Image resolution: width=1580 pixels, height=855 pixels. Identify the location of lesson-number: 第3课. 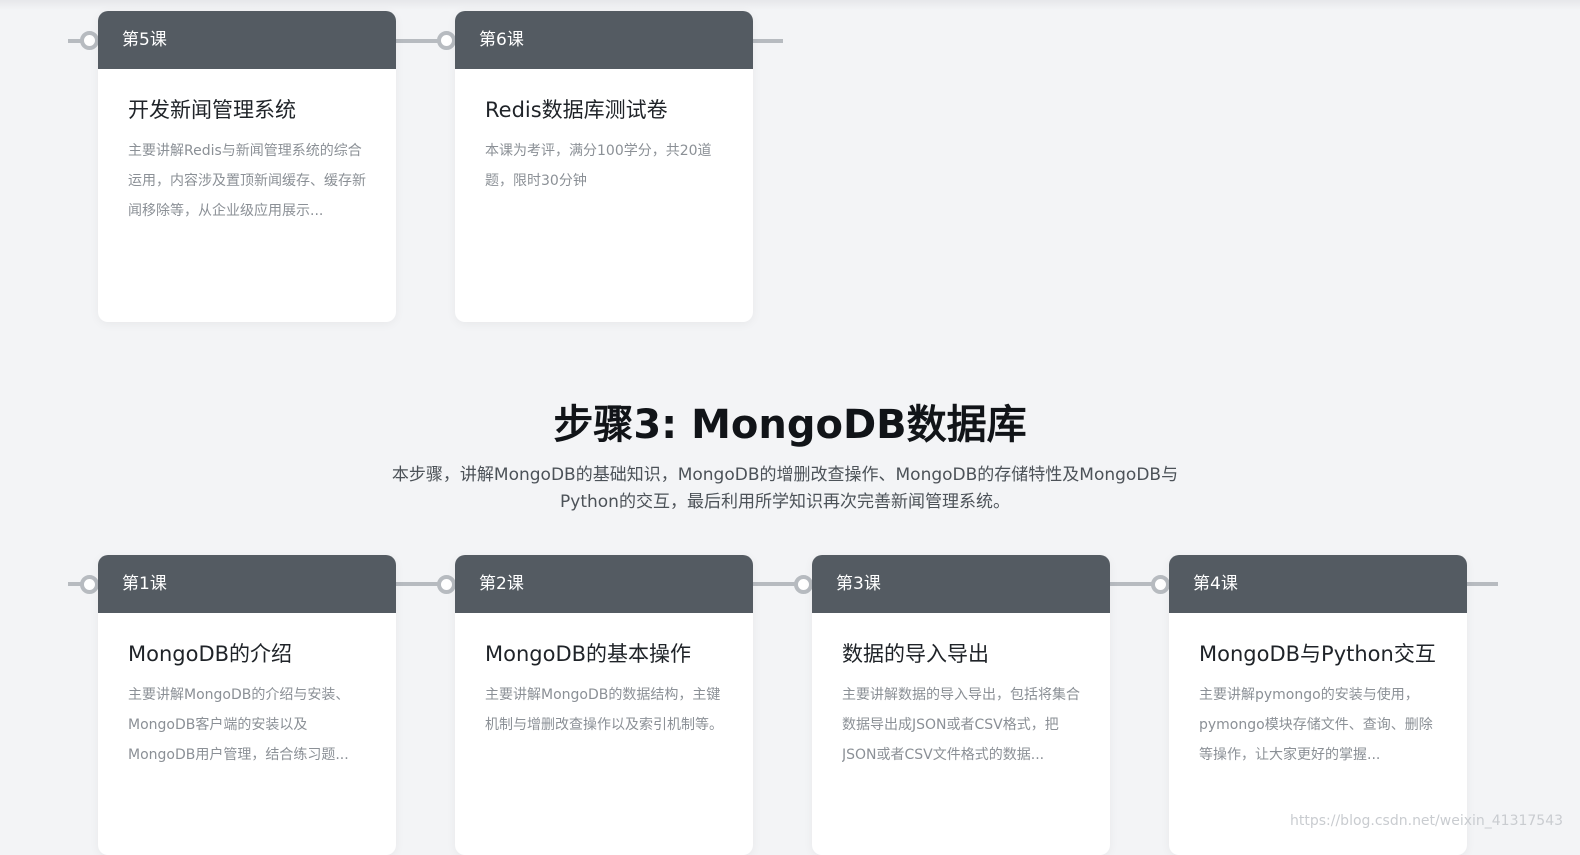
(961, 584).